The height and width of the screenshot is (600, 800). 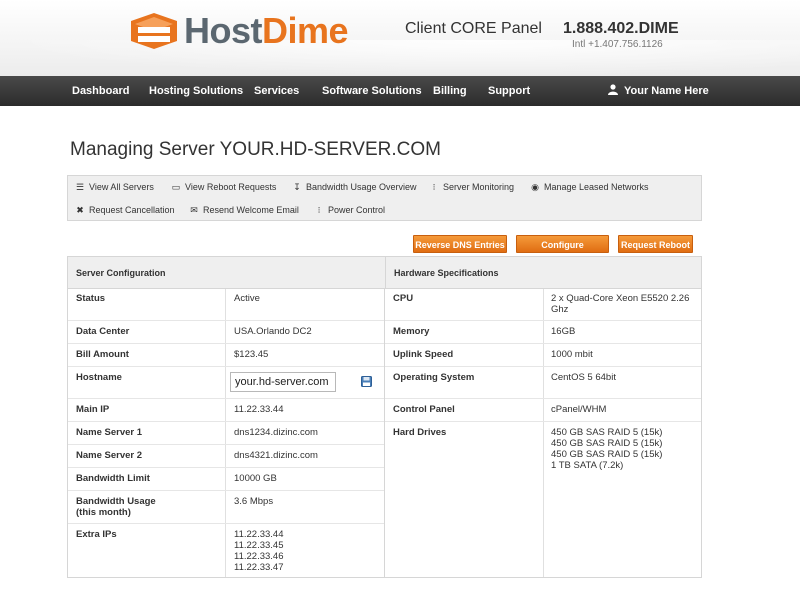 I want to click on label-data-center: Data Center, so click(x=103, y=331).